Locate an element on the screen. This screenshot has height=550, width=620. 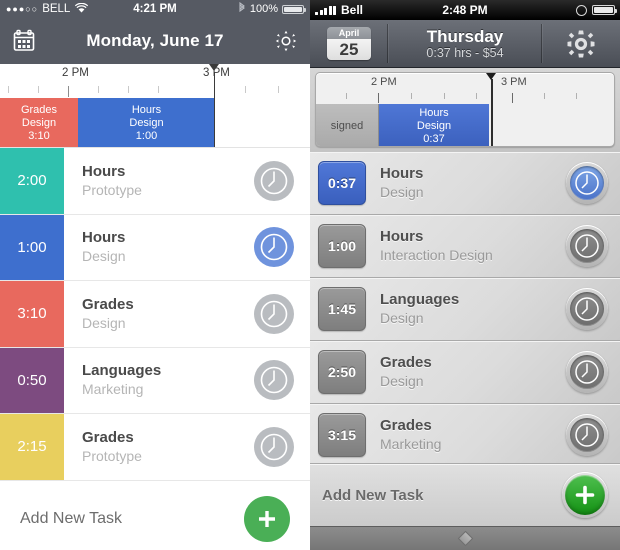
timeline-hour-label: 2 PM is located at coordinates (75, 73).